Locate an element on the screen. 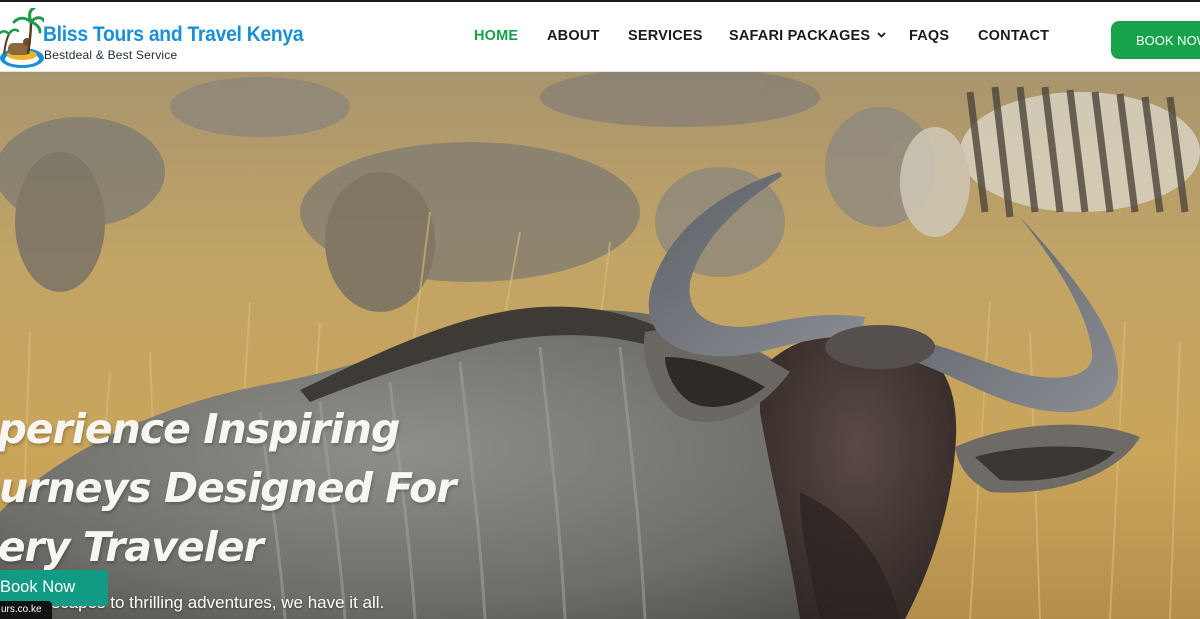 The height and width of the screenshot is (619, 1200). hero-heading-line: ourneys Designed For is located at coordinates (228, 488).